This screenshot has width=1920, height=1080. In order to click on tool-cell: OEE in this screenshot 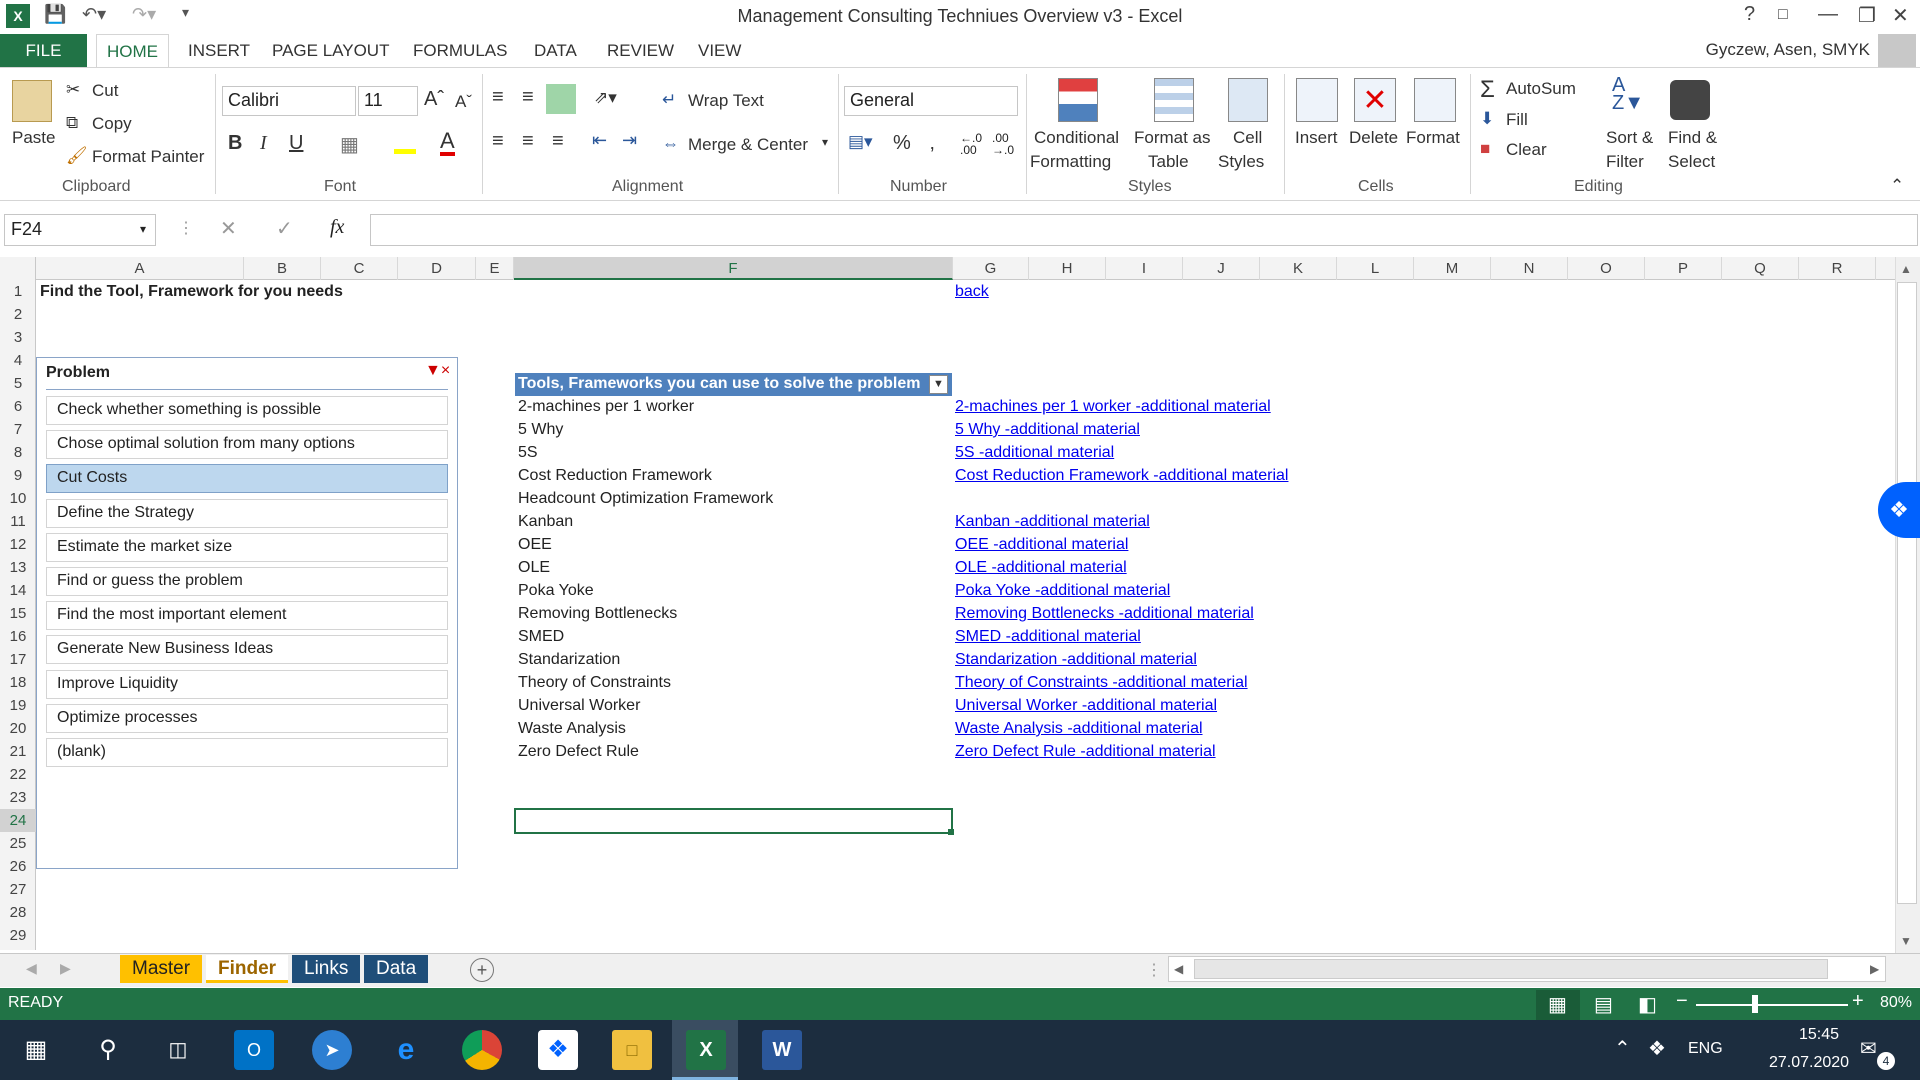, I will do `click(535, 545)`.